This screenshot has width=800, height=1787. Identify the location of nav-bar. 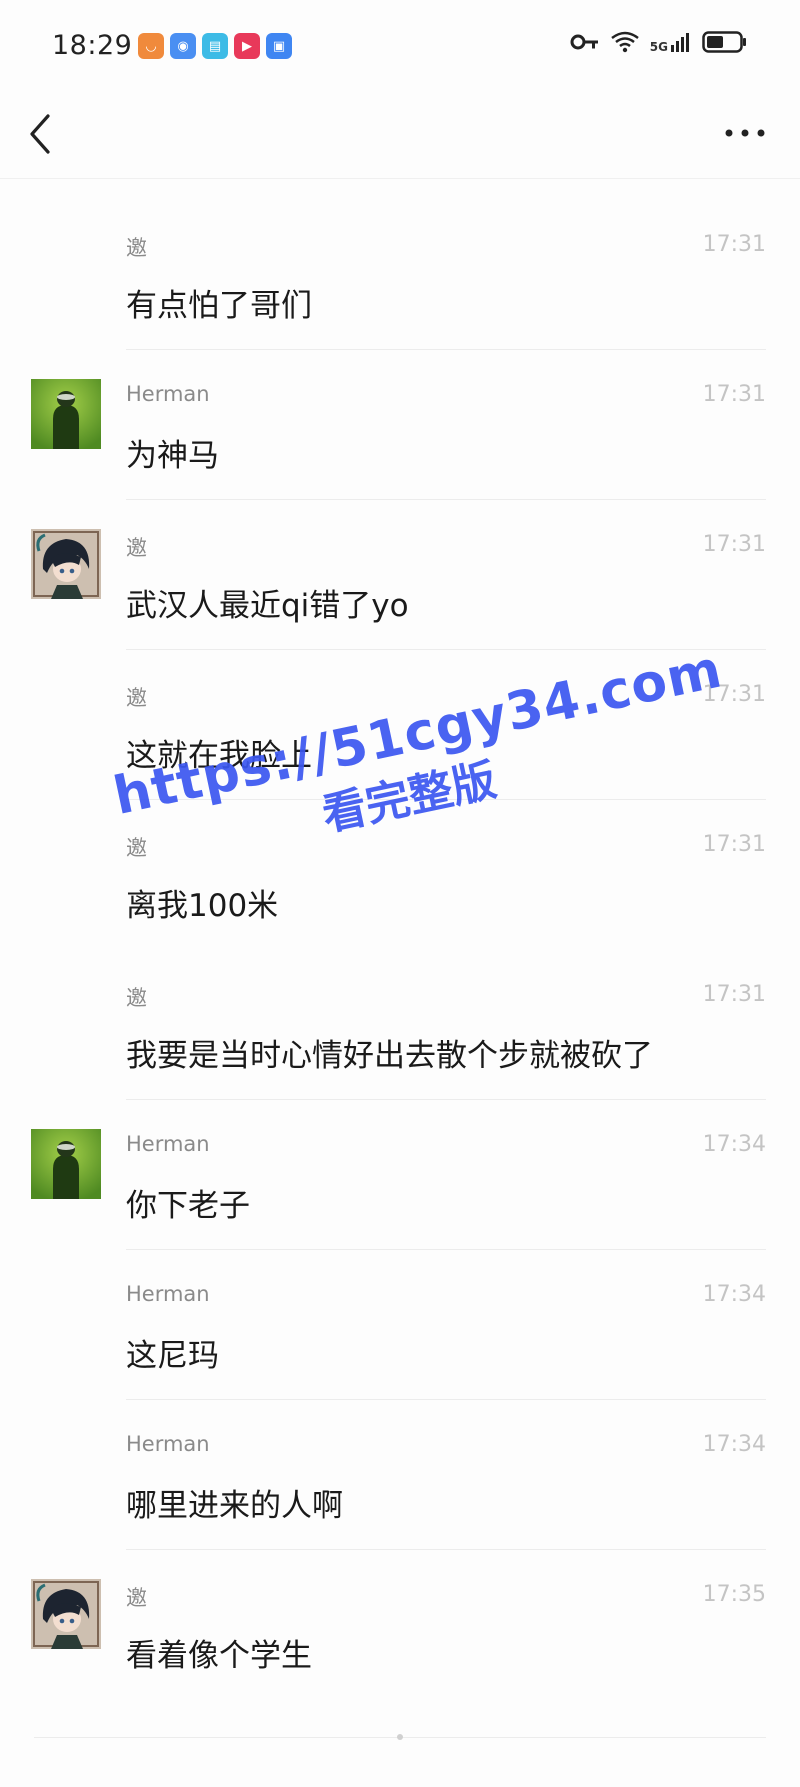
(400, 135).